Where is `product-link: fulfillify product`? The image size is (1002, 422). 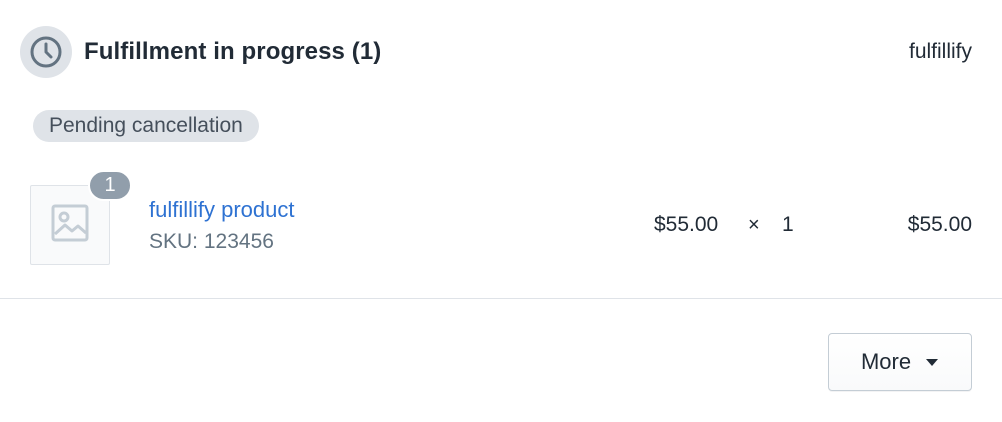
product-link: fulfillify product is located at coordinates (222, 210).